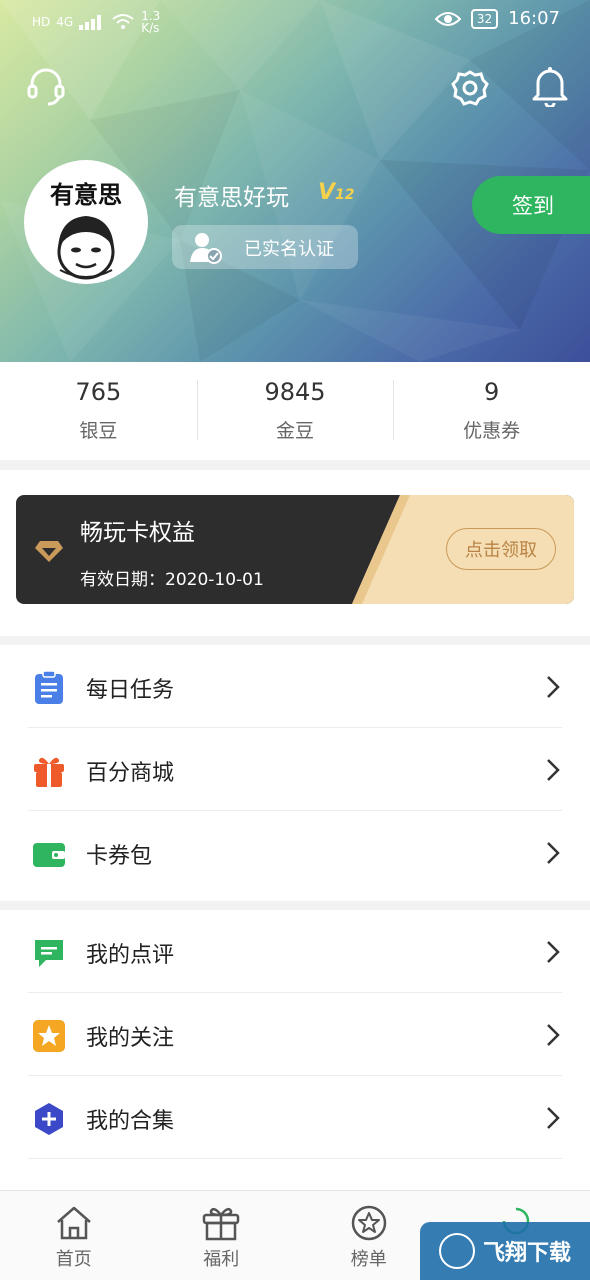 The height and width of the screenshot is (1280, 590). Describe the element at coordinates (98, 431) in the screenshot. I see `stat-label: 银豆` at that location.